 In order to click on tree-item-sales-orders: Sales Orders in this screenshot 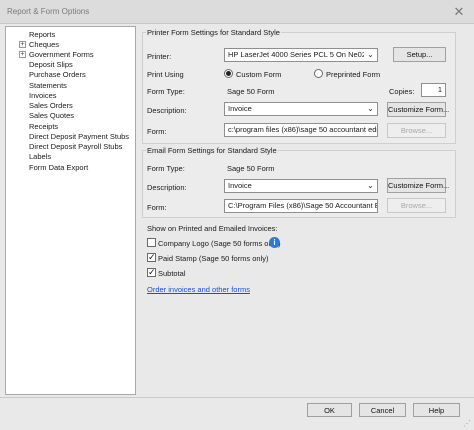, I will do `click(70, 106)`.